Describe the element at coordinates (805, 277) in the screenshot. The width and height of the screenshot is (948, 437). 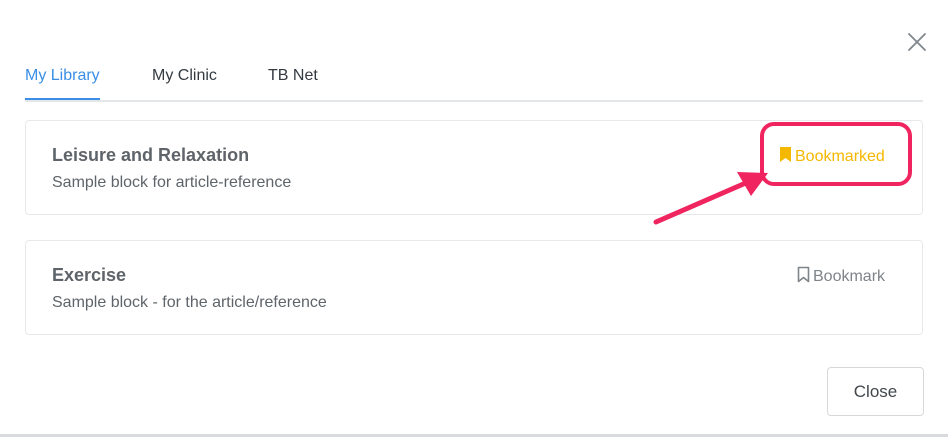
I see `bookmark-outline-icon` at that location.